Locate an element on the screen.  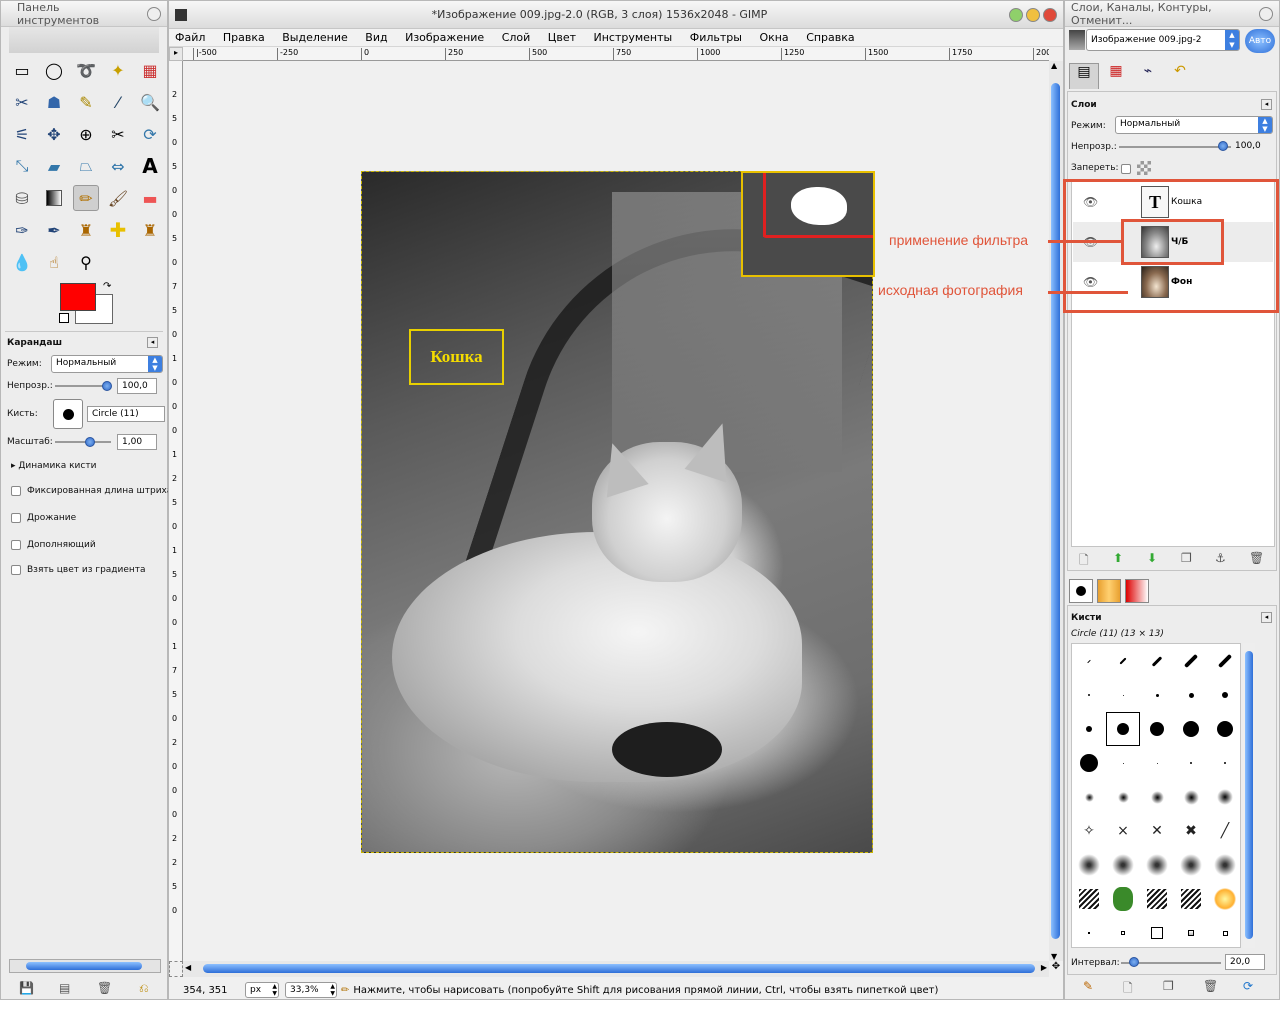
tab-paths: ⌁ is located at coordinates (1148, 76).